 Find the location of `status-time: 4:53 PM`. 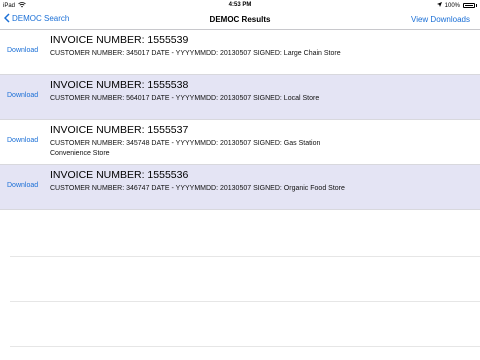

status-time: 4:53 PM is located at coordinates (240, 5).